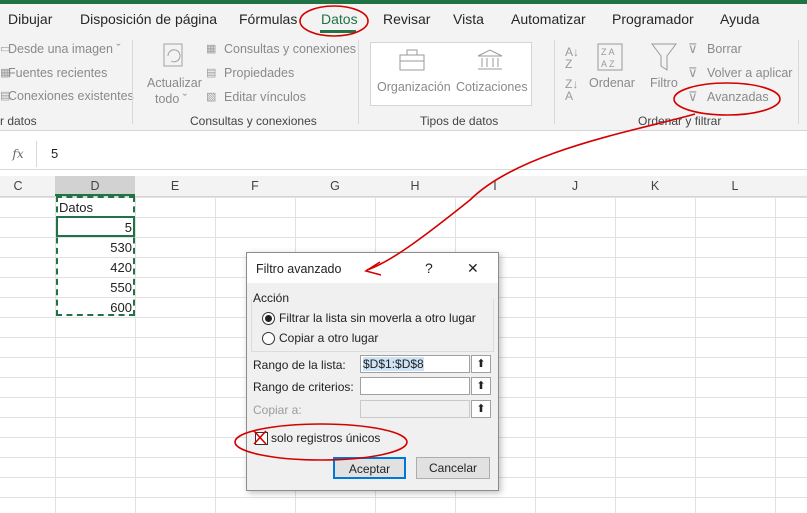 The width and height of the screenshot is (807, 513). I want to click on column-header-i: I, so click(495, 186).